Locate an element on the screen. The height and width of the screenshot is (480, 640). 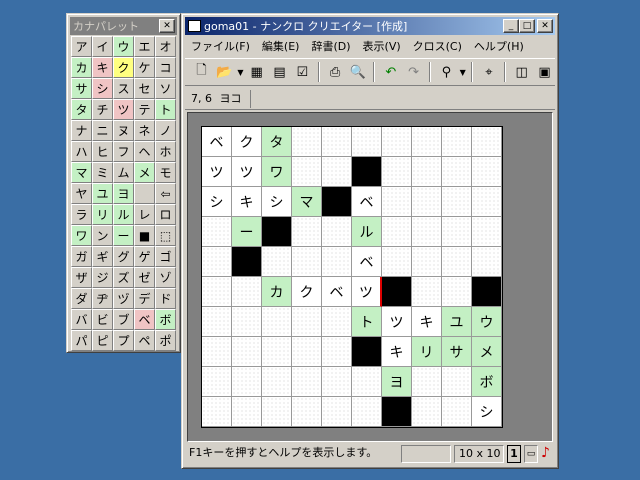
palette-key: ベ is located at coordinates (144, 319).